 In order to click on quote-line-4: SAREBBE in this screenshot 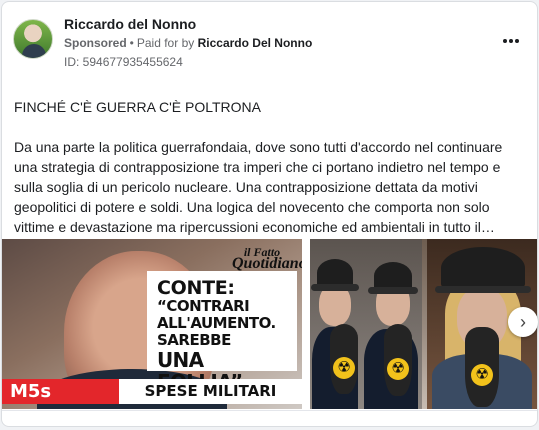, I will do `click(194, 340)`.